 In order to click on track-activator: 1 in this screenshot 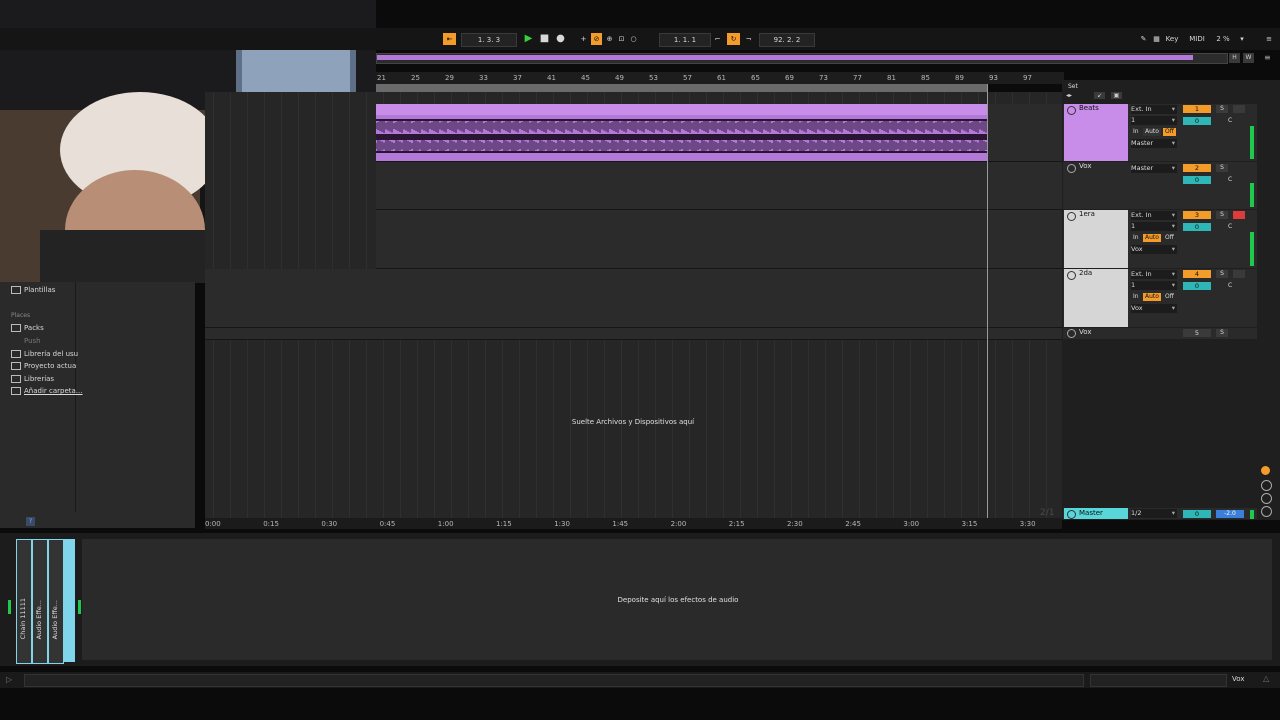, I will do `click(1197, 109)`.